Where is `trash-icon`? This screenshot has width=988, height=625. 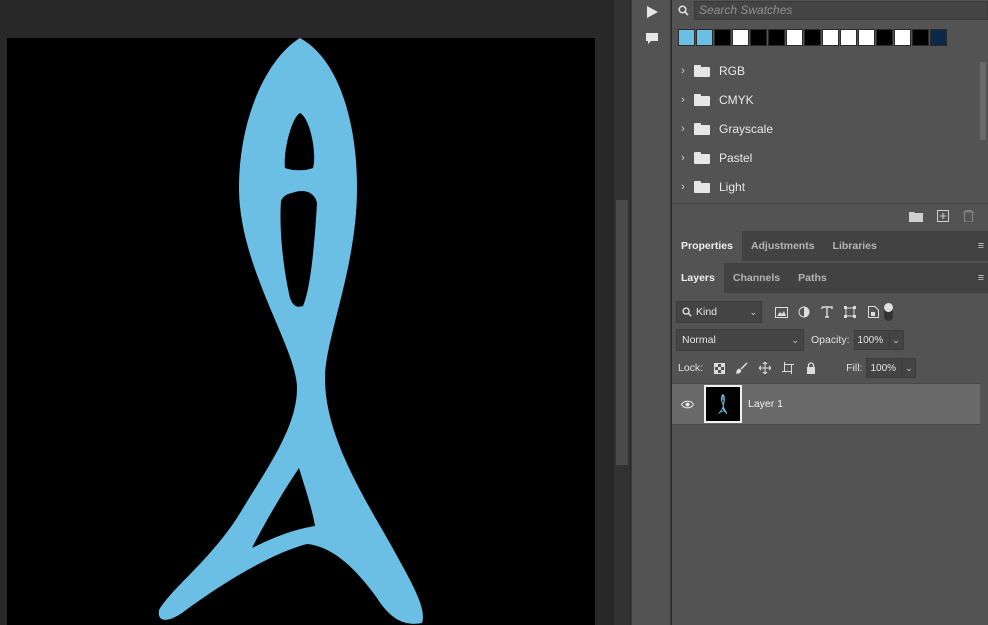 trash-icon is located at coordinates (968, 218).